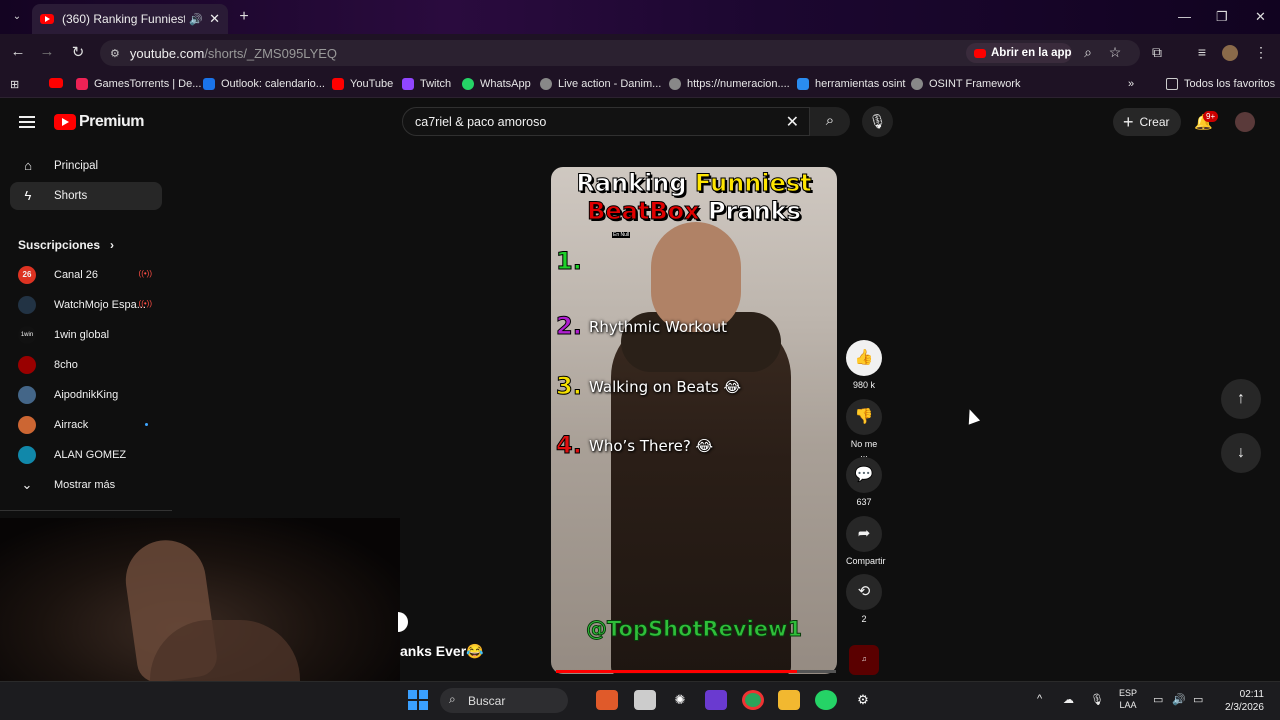  I want to click on share-button: ➦ Compartir, so click(866, 541).